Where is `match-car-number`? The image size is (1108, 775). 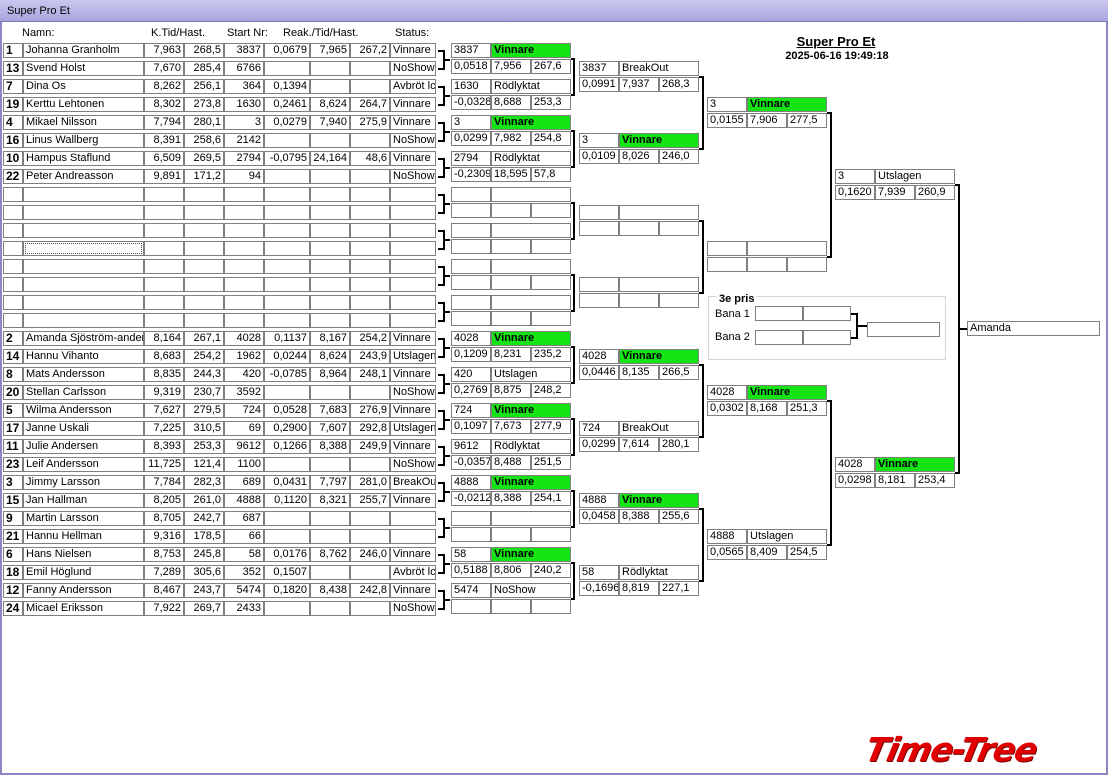 match-car-number is located at coordinates (471, 230).